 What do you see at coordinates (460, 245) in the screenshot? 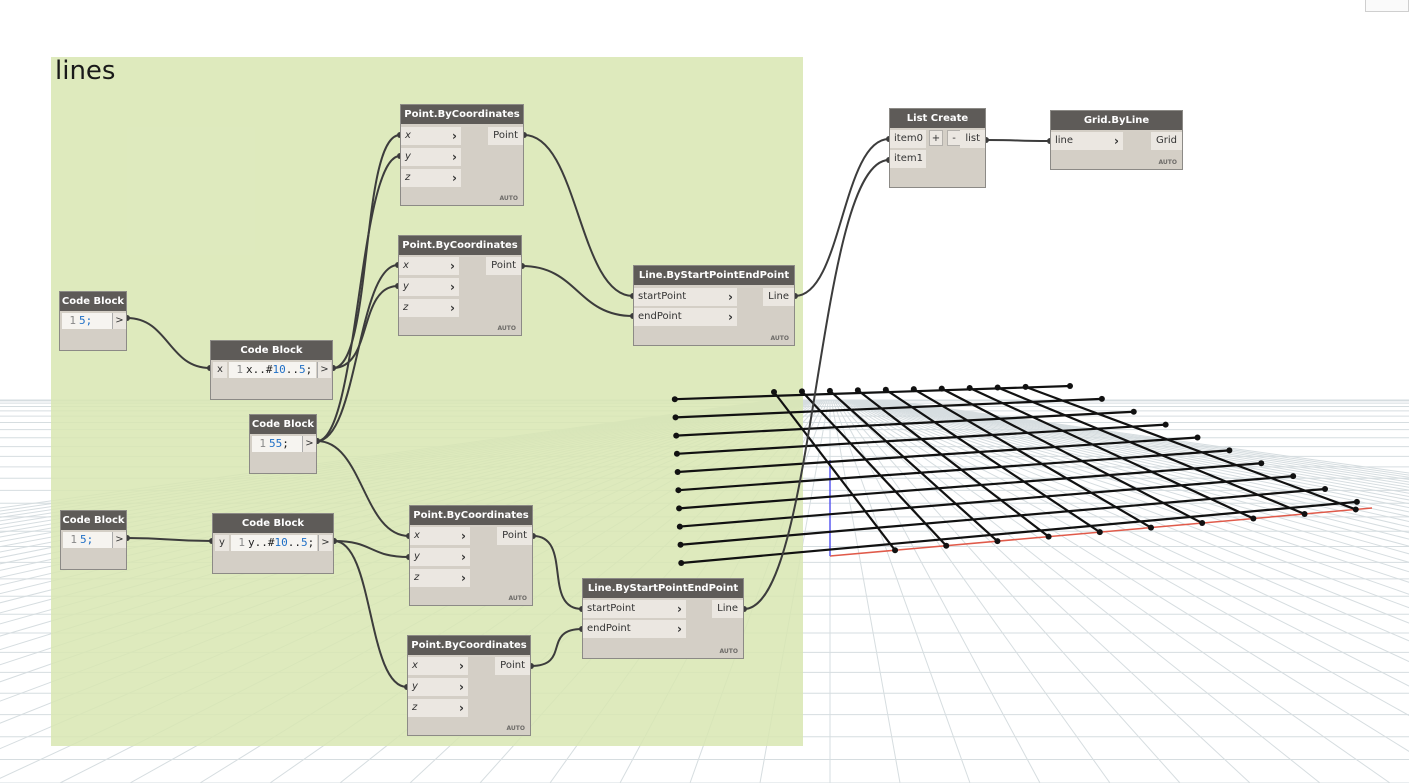
I see `node-title: Point.ByCoordinates` at bounding box center [460, 245].